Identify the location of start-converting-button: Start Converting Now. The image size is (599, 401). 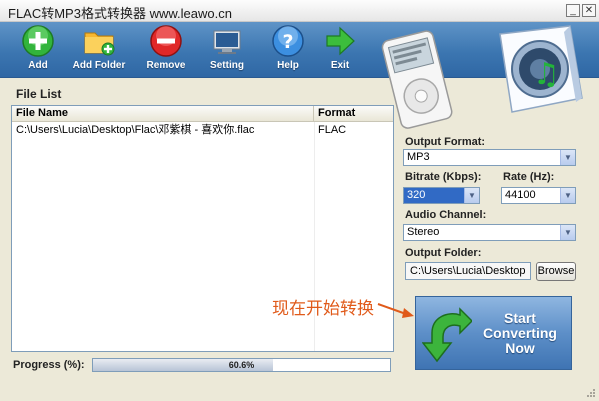
(493, 333).